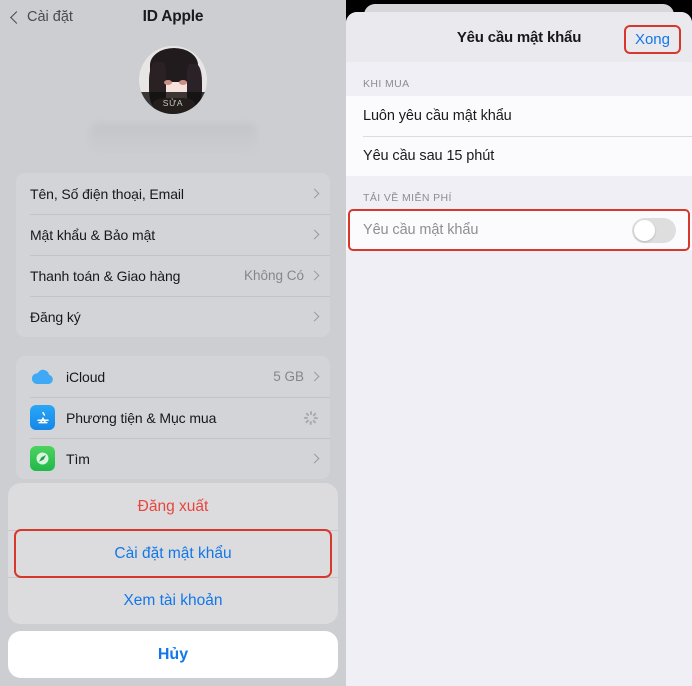 The width and height of the screenshot is (692, 686). What do you see at coordinates (407, 198) in the screenshot?
I see `section-header-free-downloads: TẢI VỀ MIỄN PHÍ` at bounding box center [407, 198].